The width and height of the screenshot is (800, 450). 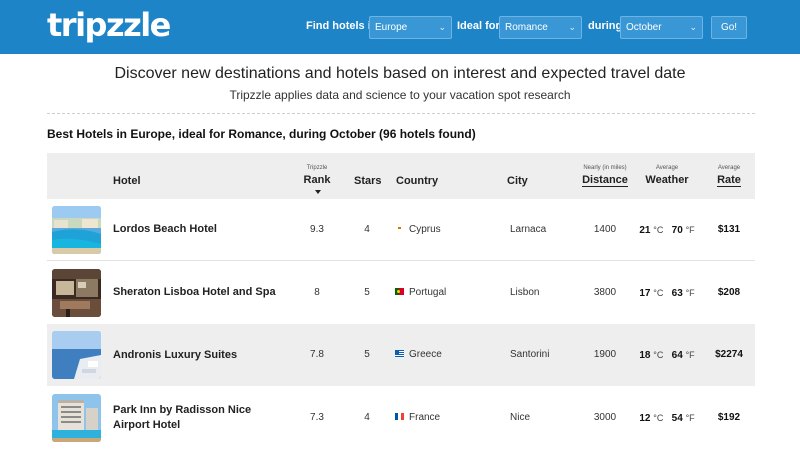 What do you see at coordinates (200, 418) in the screenshot?
I see `hotel-name-link: Park Inn by Radisson Nice Airport Hotel` at bounding box center [200, 418].